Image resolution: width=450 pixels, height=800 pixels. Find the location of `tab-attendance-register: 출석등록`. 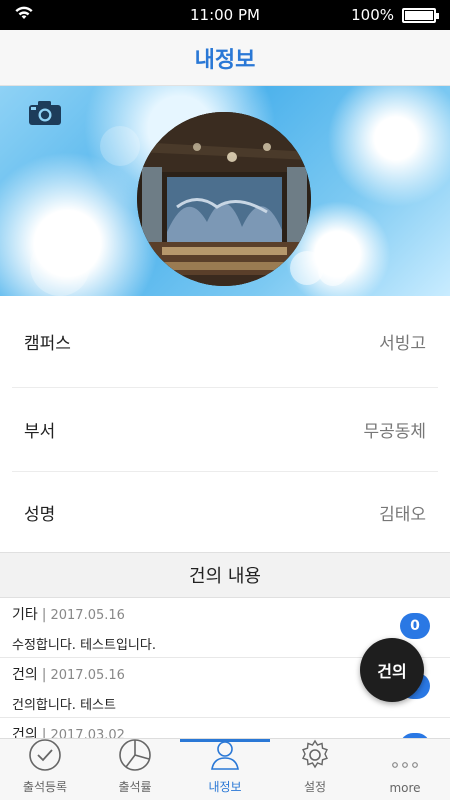

tab-attendance-register: 출석등록 is located at coordinates (45, 769).